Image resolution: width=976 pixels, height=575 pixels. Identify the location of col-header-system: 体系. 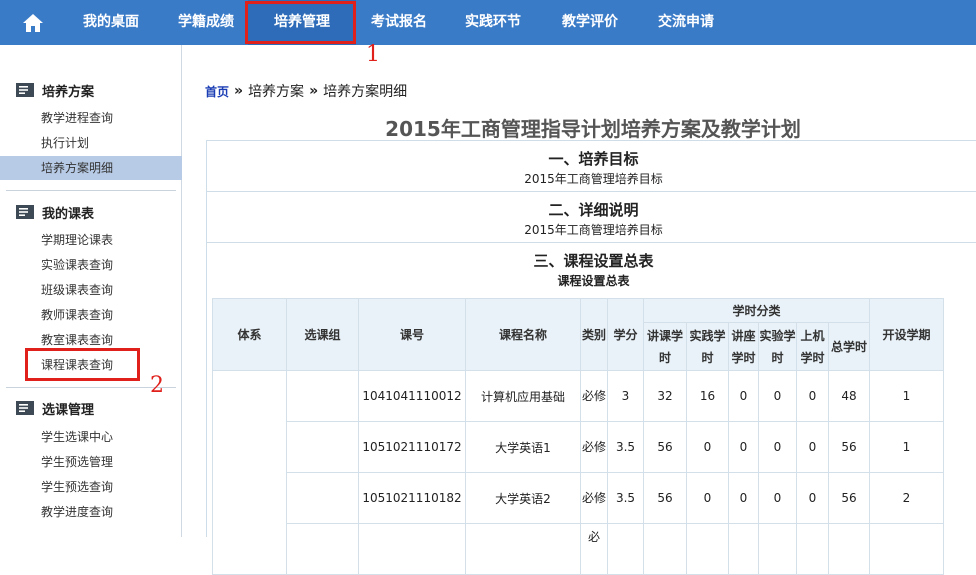
(249, 334).